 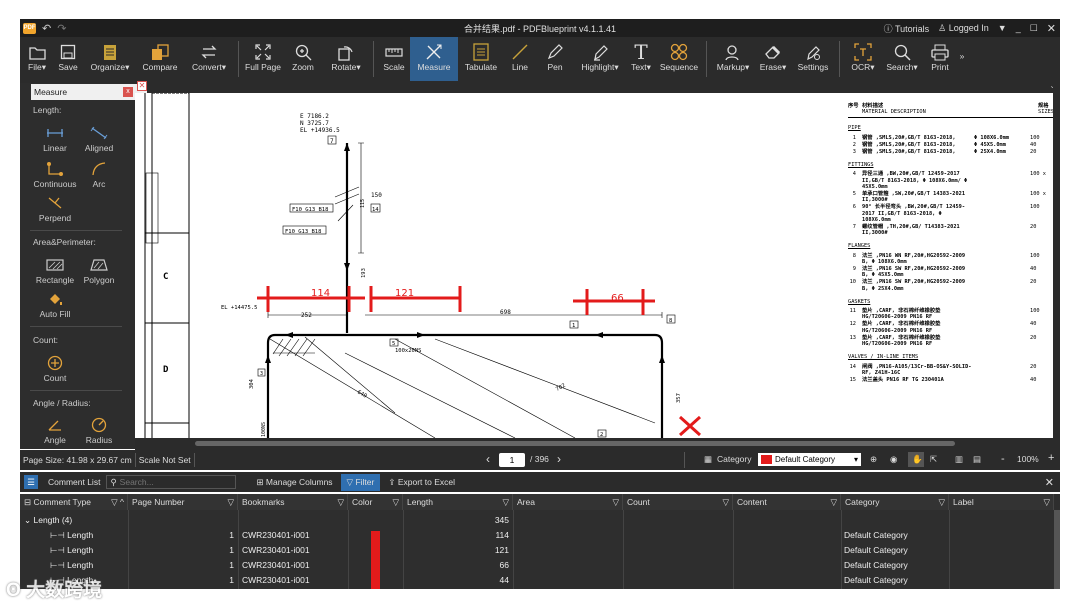 I want to click on length-section-label: Length:, so click(x=47, y=110).